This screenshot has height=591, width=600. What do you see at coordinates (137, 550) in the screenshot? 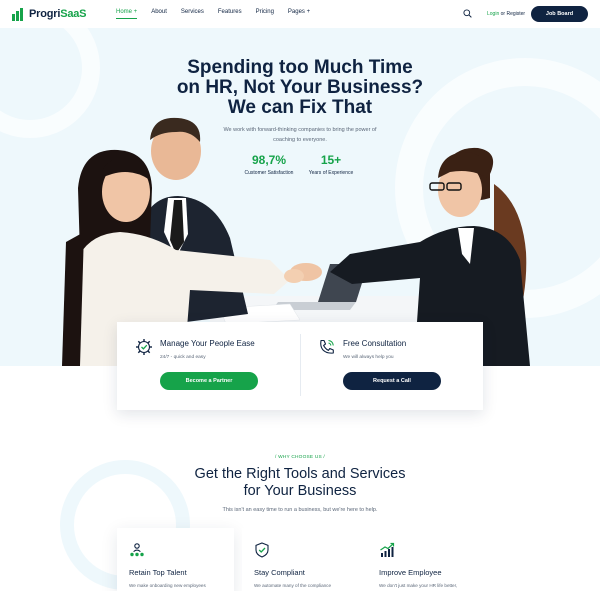
I see `team-icon` at bounding box center [137, 550].